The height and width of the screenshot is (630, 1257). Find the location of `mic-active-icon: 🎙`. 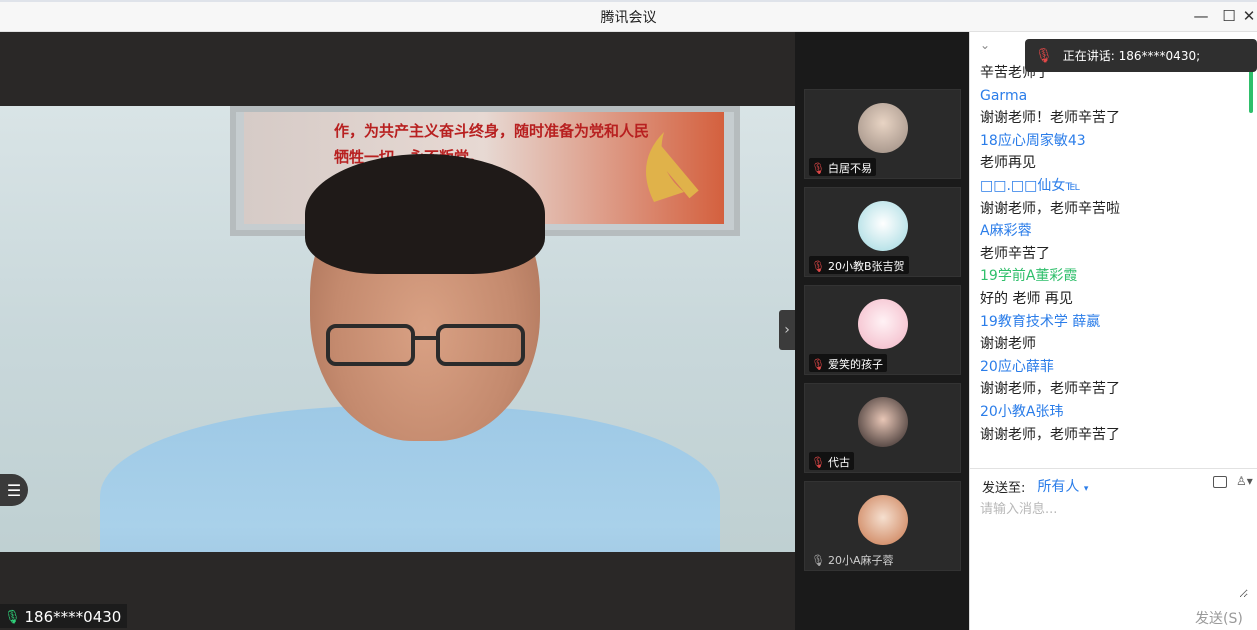

mic-active-icon: 🎙 is located at coordinates (12, 617).